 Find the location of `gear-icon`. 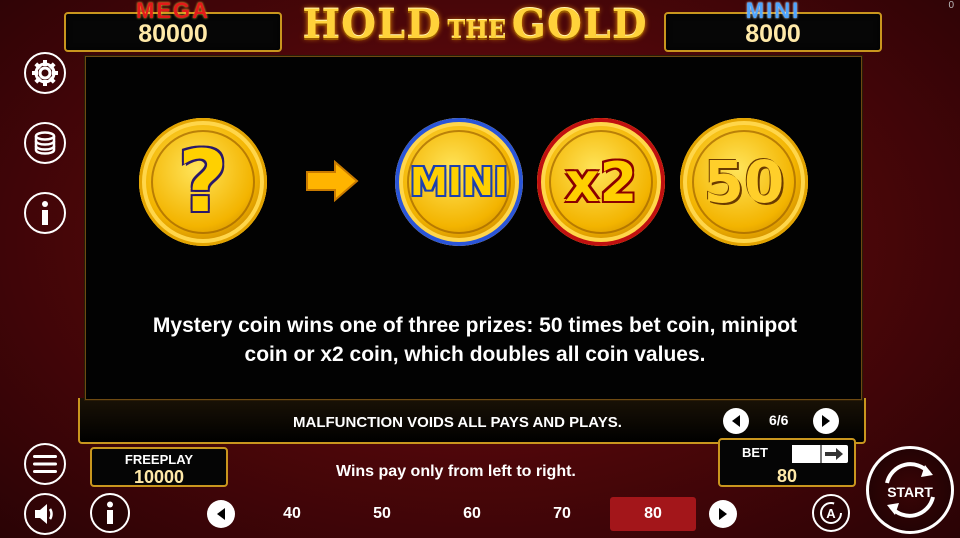

gear-icon is located at coordinates (45, 73).